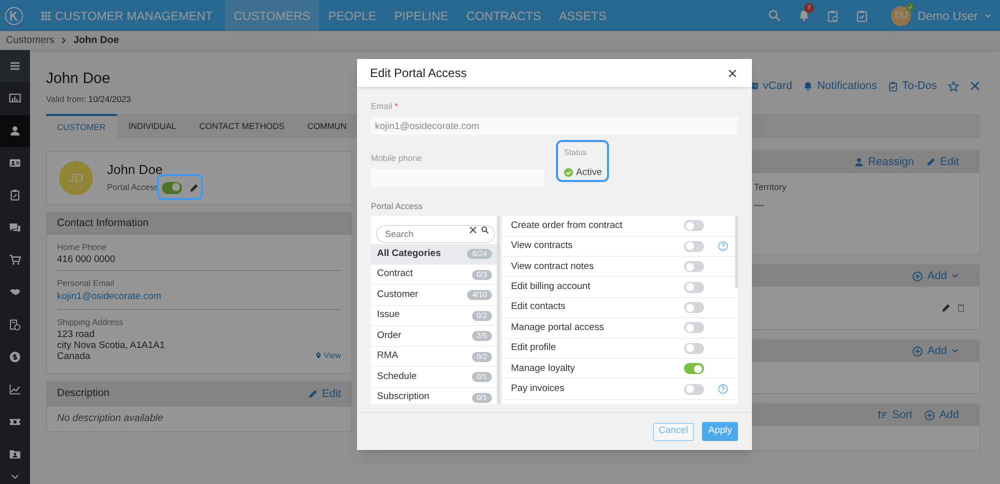 This screenshot has width=1000, height=484. Describe the element at coordinates (135, 170) in the screenshot. I see `customer-name: John Doe` at that location.